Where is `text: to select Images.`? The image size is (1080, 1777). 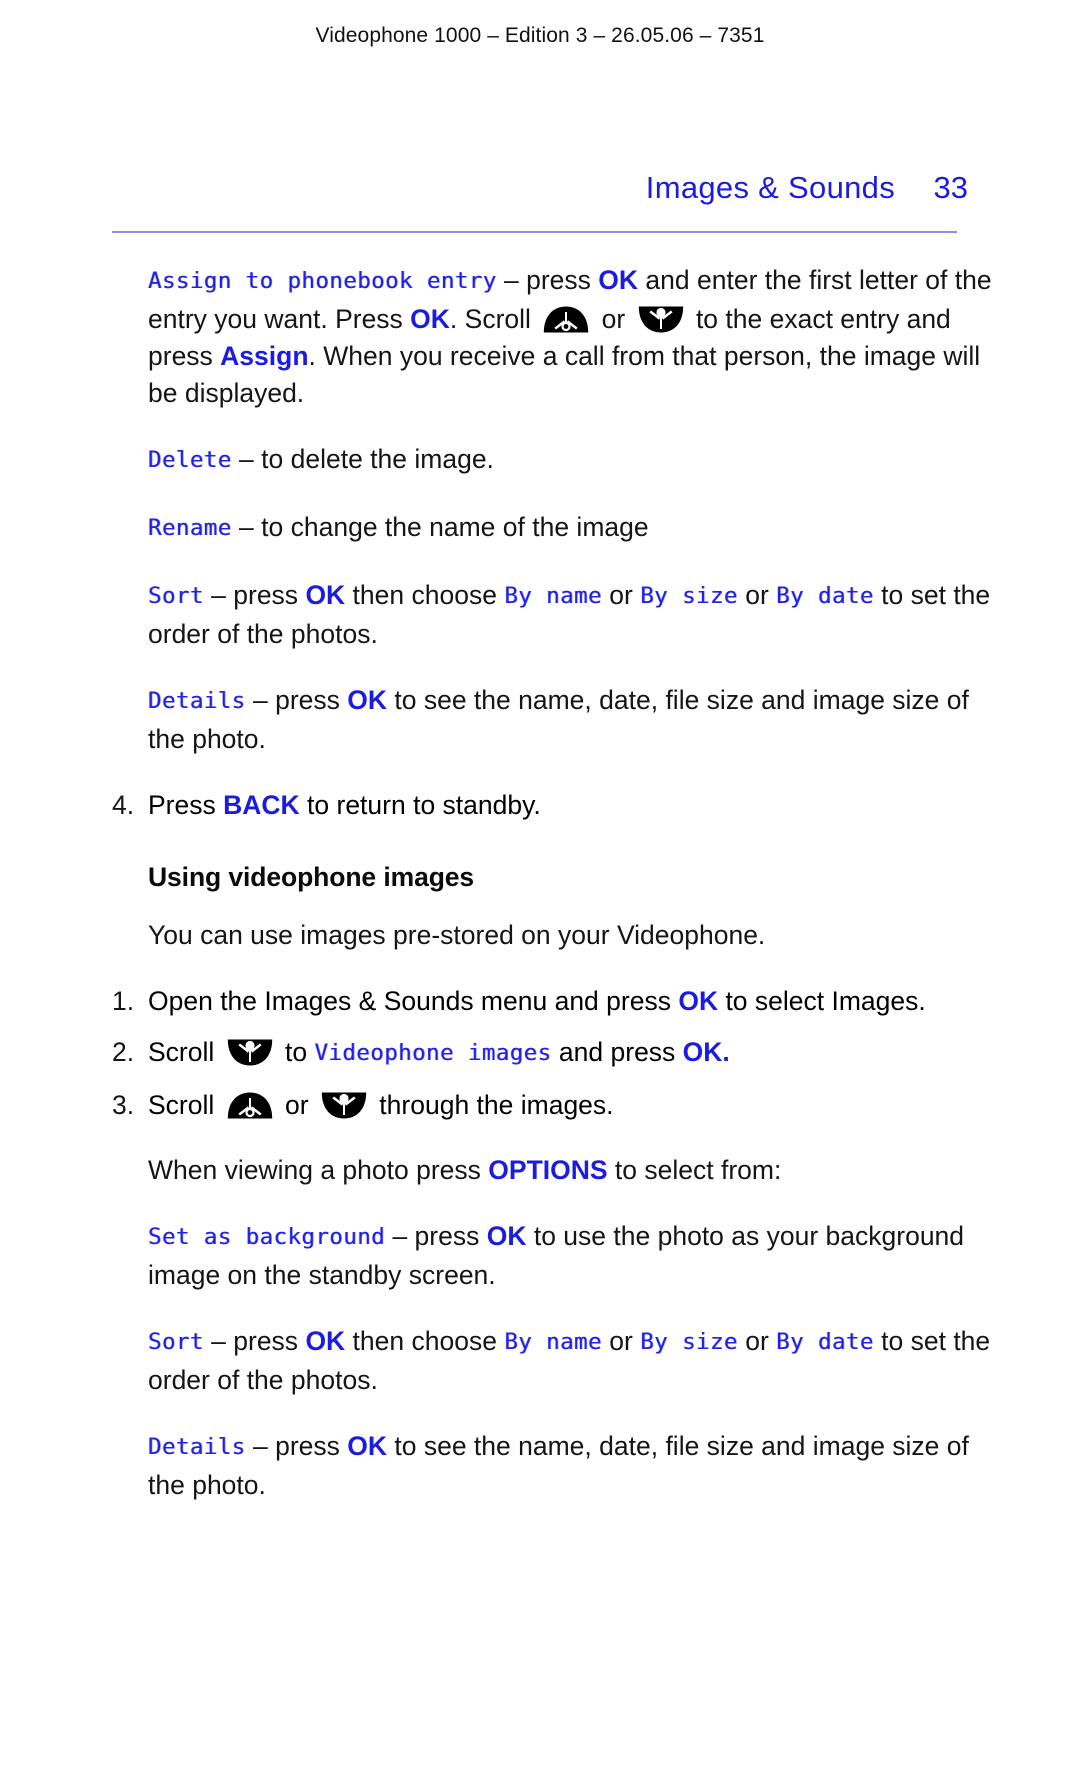
text: to select Images. is located at coordinates (822, 1001).